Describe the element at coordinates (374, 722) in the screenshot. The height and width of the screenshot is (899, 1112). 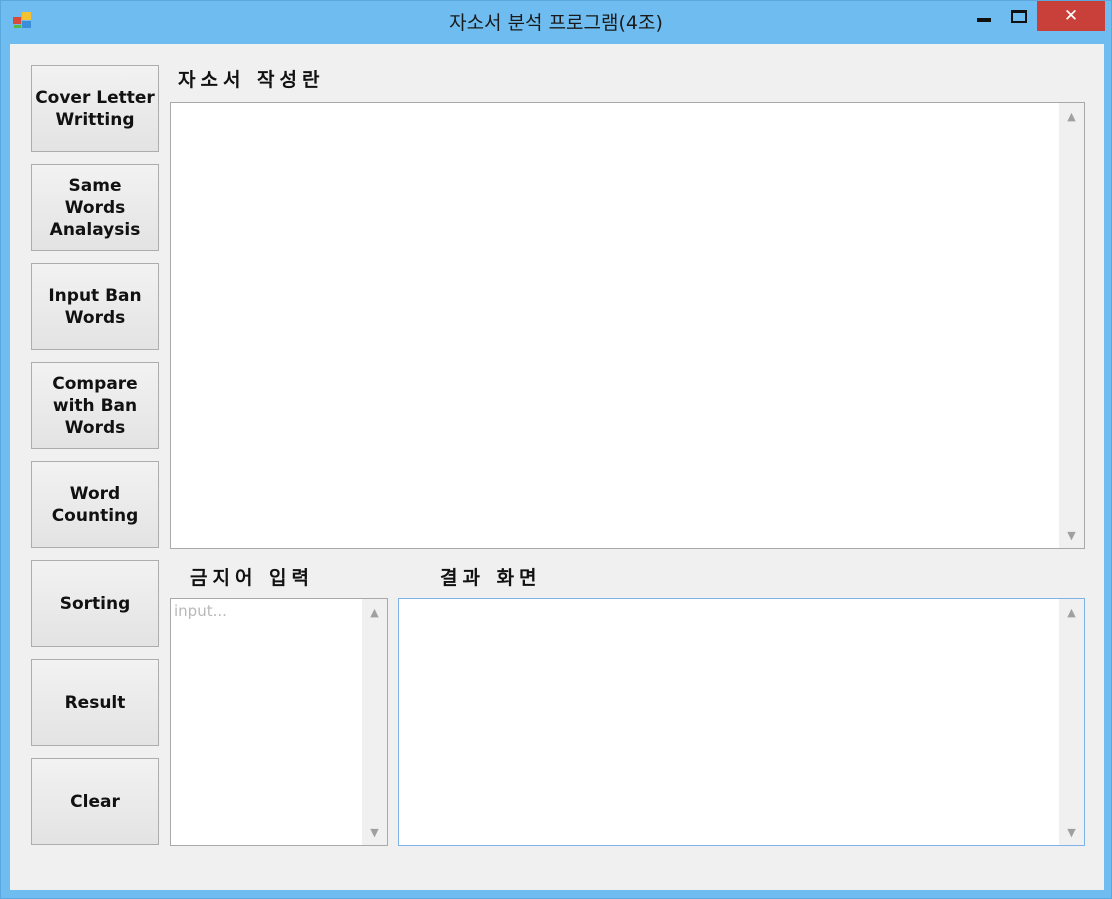
I see `ban-words-scrollbar: ▲ ▼` at that location.